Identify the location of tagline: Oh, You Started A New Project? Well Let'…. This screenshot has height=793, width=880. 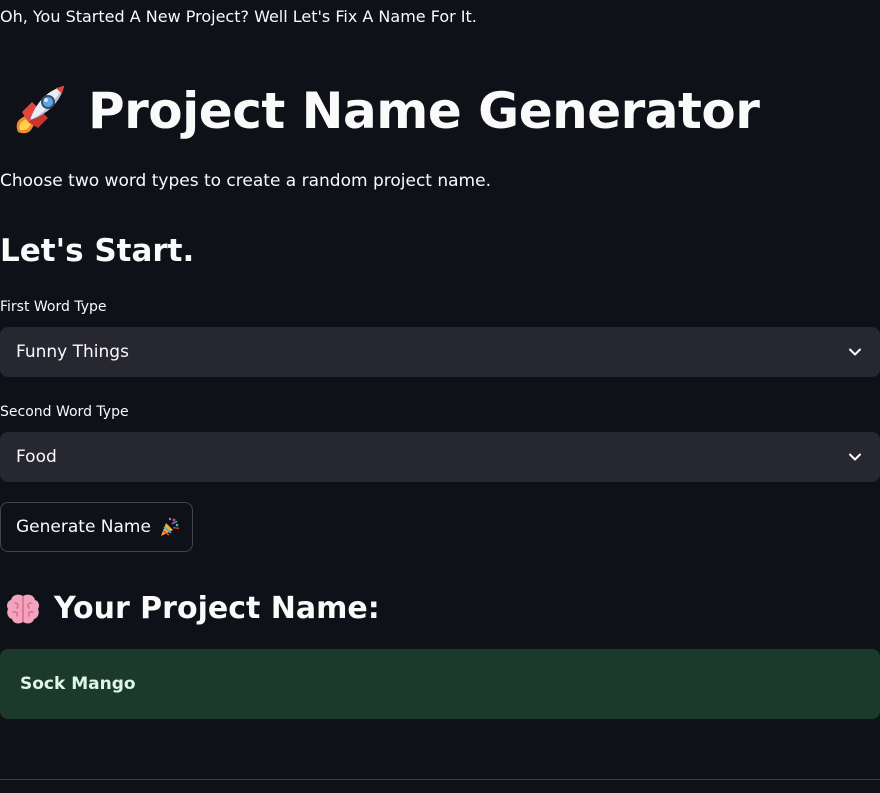
(238, 16).